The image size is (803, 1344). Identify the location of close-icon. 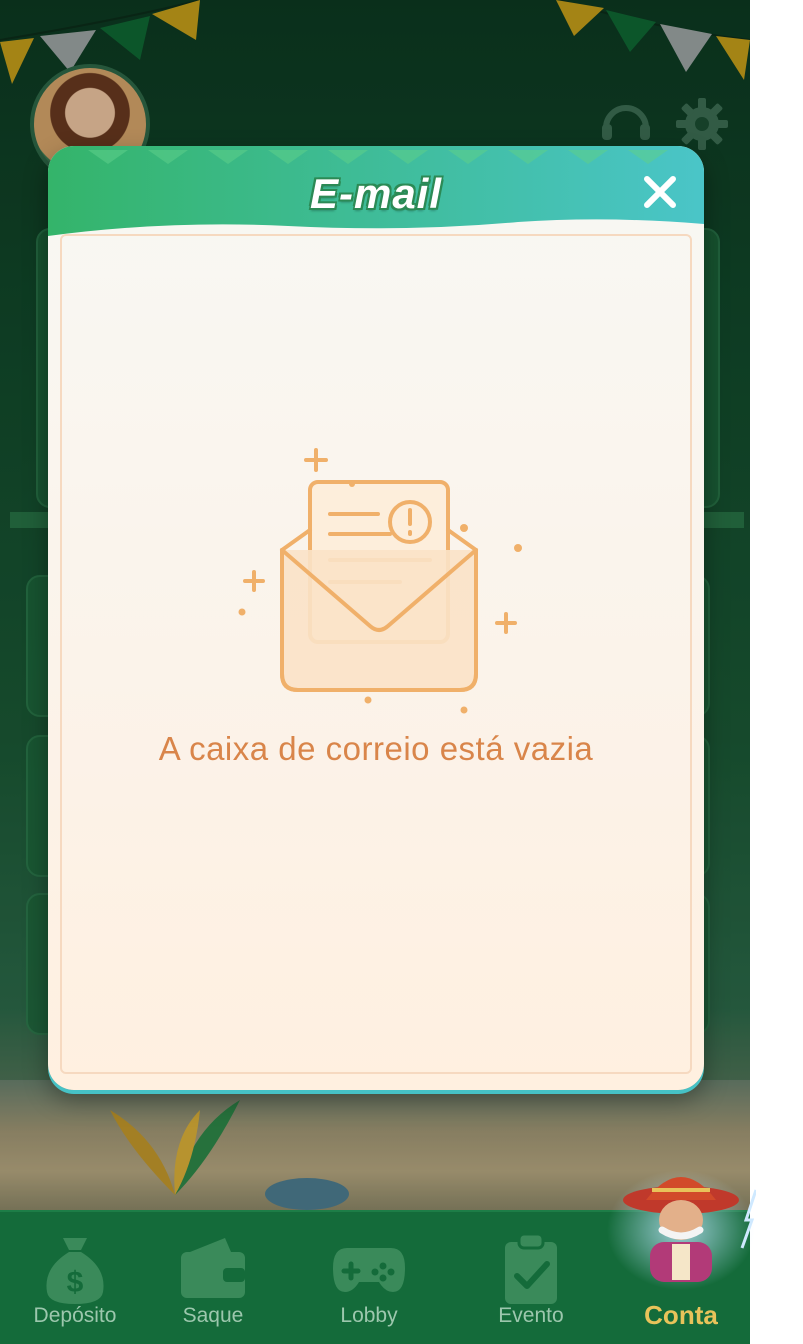
(660, 192).